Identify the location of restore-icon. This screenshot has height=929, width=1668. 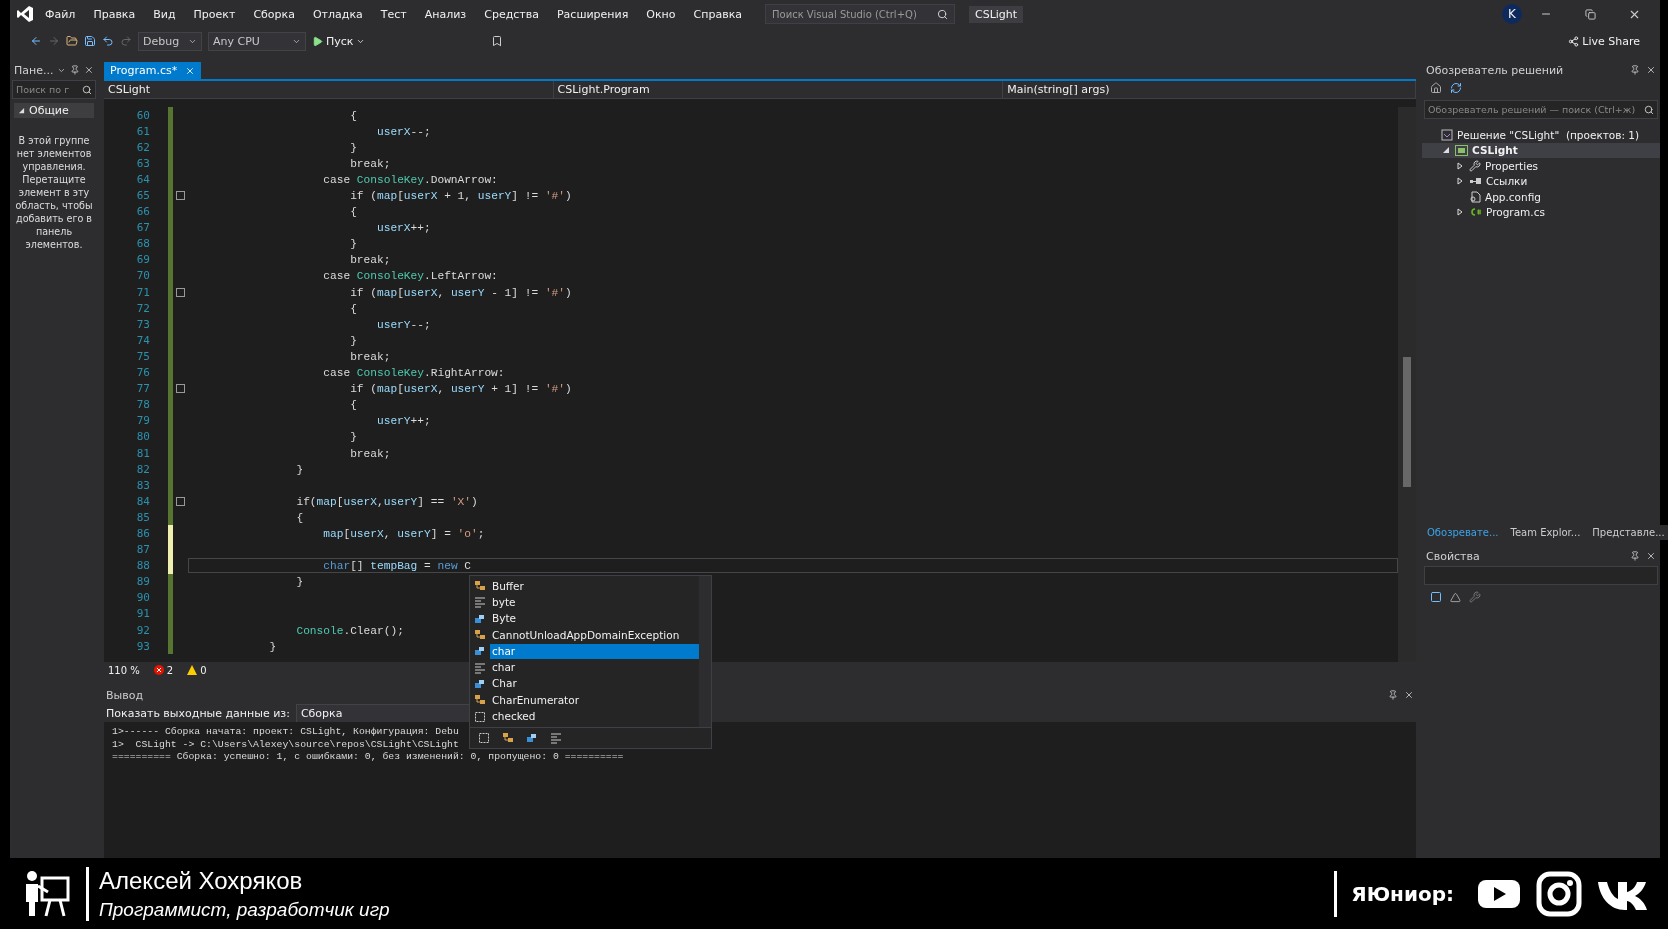
(1590, 14).